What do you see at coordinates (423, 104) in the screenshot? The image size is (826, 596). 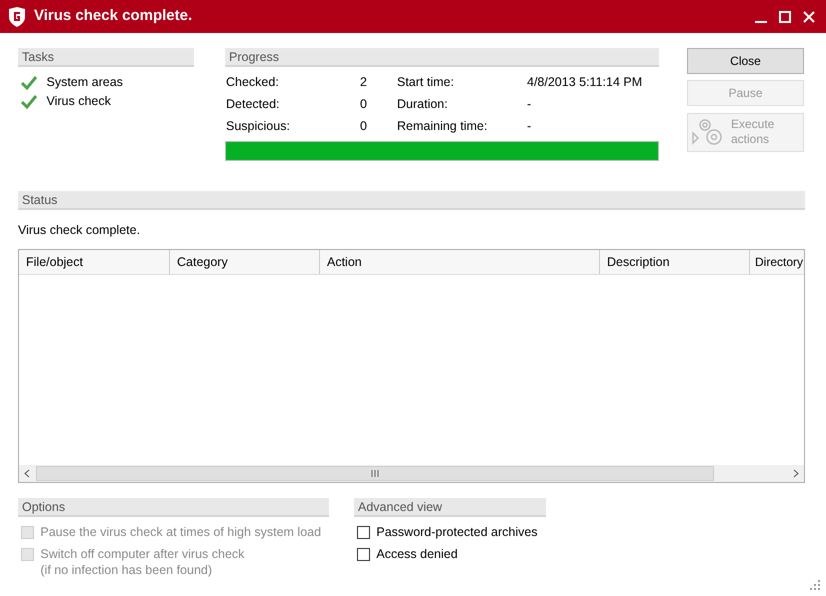 I see `stat-label: Duration:` at bounding box center [423, 104].